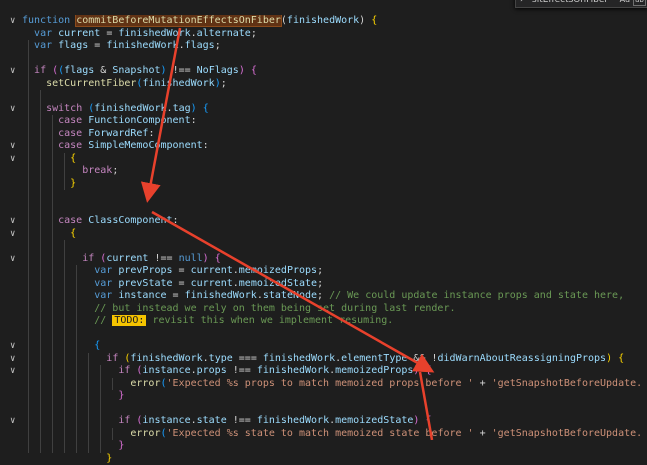 This screenshot has width=647, height=465. Describe the element at coordinates (522, 358) in the screenshot. I see `code-token: didWarnAboutReassigningProps` at that location.